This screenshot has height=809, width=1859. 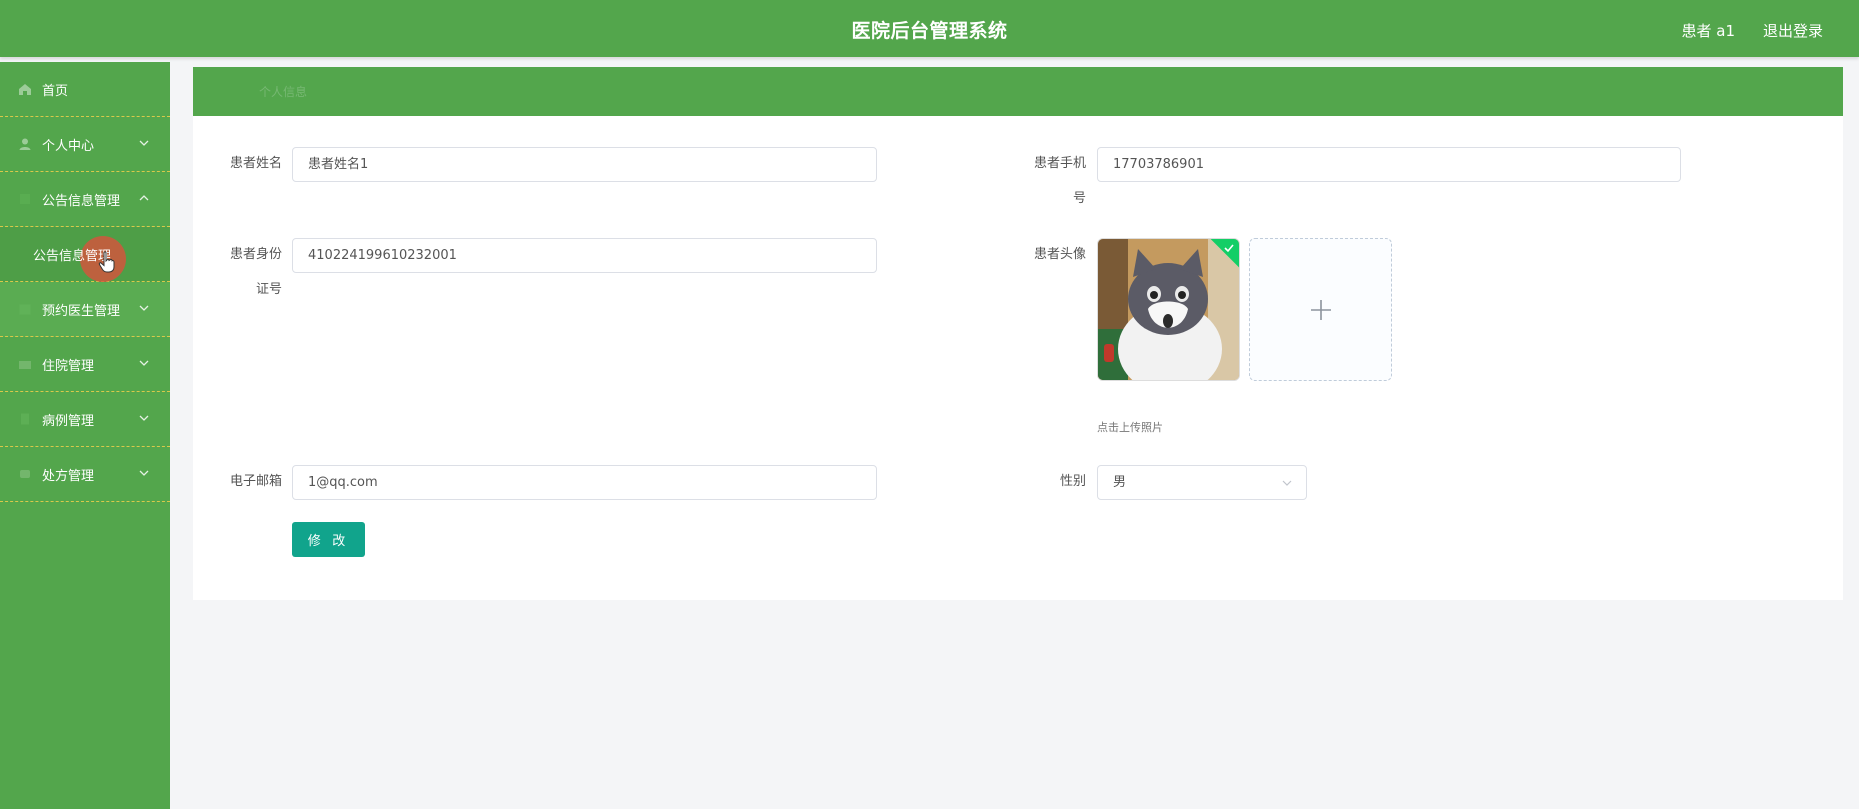 I want to click on sidebar-item-prescriptions: 处方管理, so click(x=85, y=474).